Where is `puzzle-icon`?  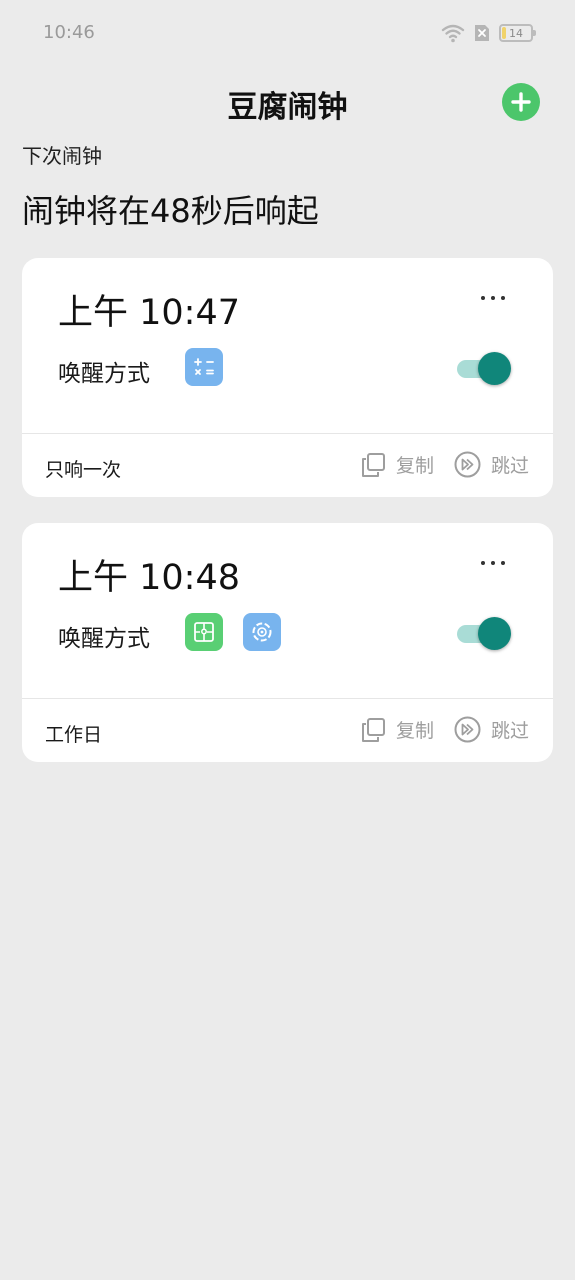 puzzle-icon is located at coordinates (204, 632).